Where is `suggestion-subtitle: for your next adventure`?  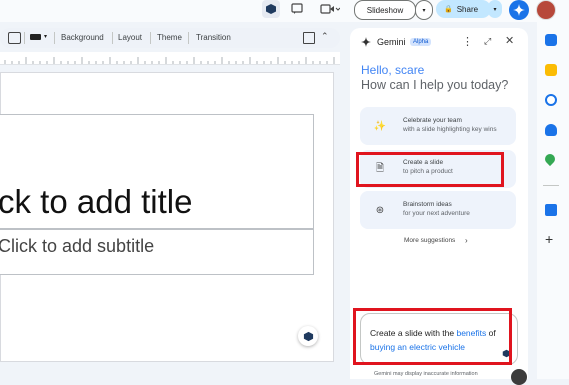
suggestion-subtitle: for your next adventure is located at coordinates (436, 213).